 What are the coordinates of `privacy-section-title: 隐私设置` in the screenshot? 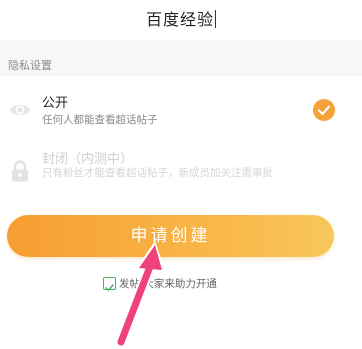 It's located at (30, 65).